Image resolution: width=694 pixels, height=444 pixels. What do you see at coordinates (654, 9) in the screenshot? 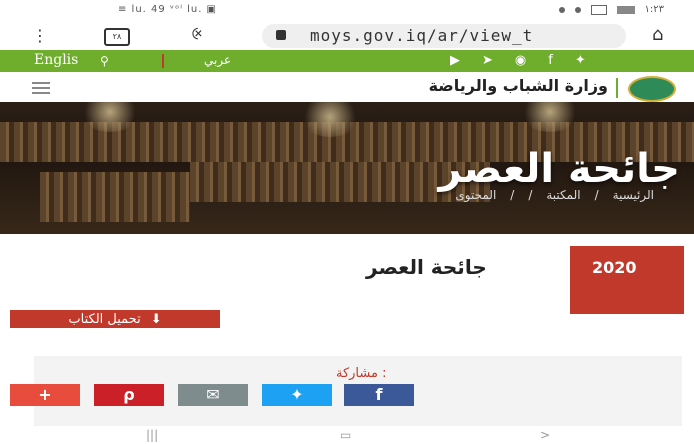
I see `clock: ۱:۲۳` at bounding box center [654, 9].